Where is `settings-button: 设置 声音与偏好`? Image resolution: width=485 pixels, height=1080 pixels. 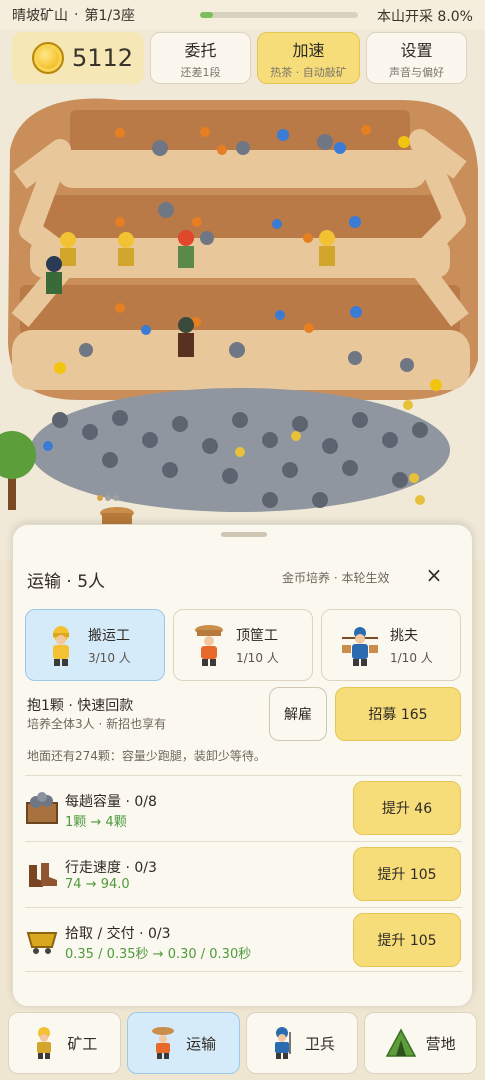 settings-button: 设置 声音与偏好 is located at coordinates (416, 58).